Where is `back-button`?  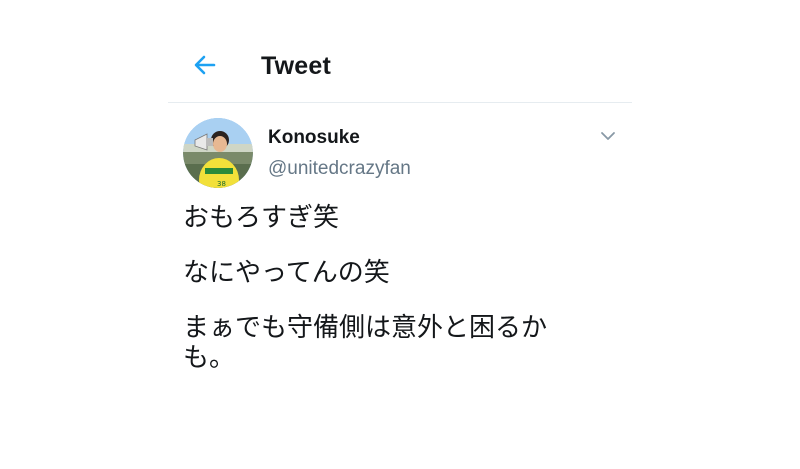 back-button is located at coordinates (205, 65).